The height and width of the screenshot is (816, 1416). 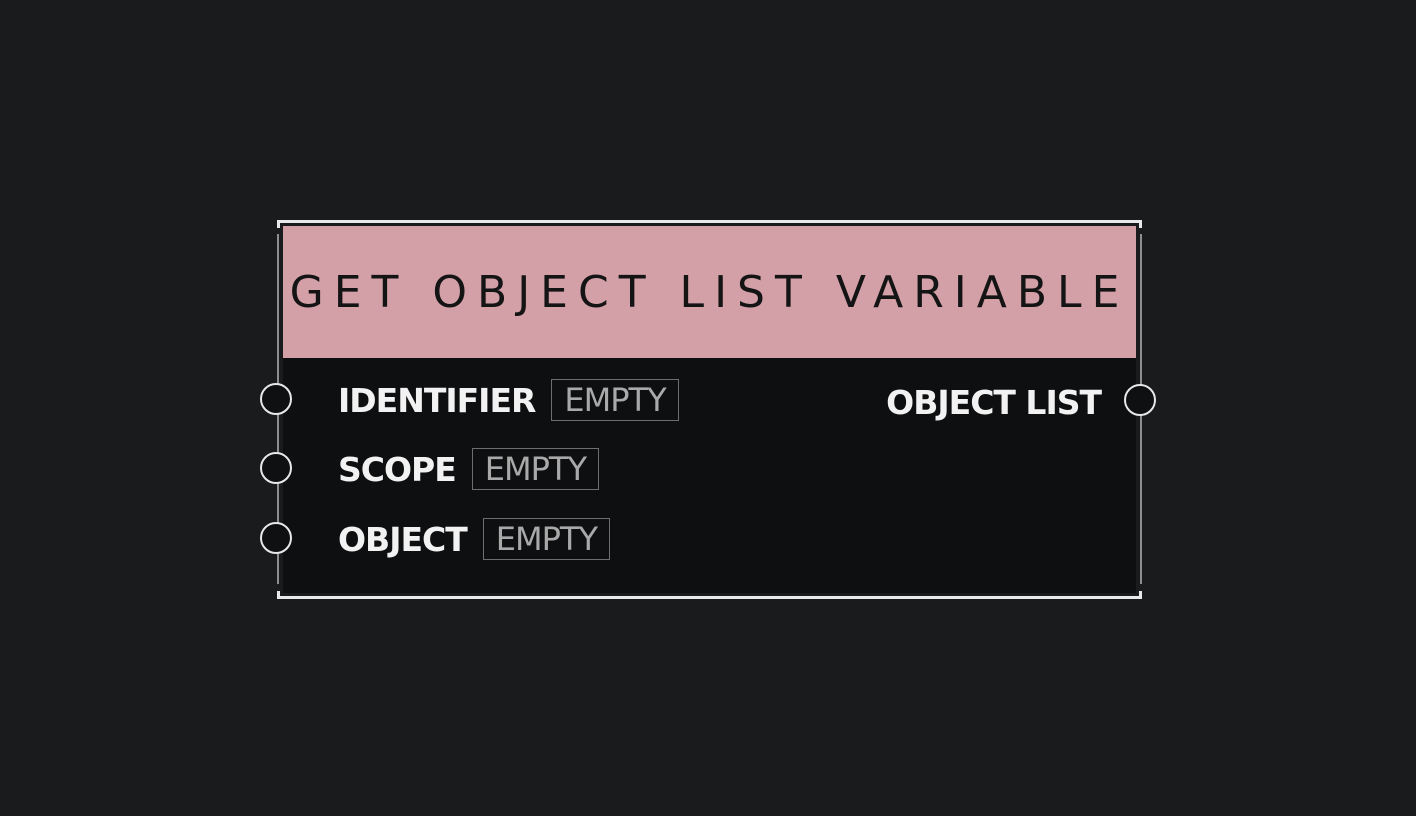 I want to click on output-row-object-list: OBJECT LIST, so click(x=994, y=402).